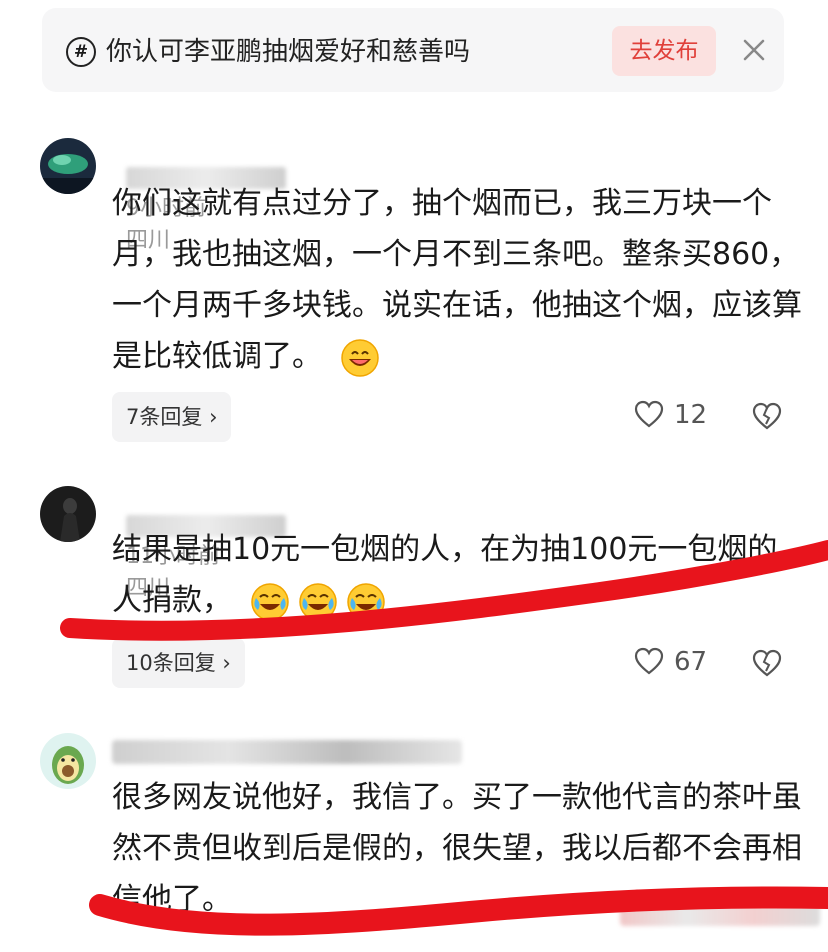  What do you see at coordinates (691, 415) in the screenshot?
I see `like-count: 12` at bounding box center [691, 415].